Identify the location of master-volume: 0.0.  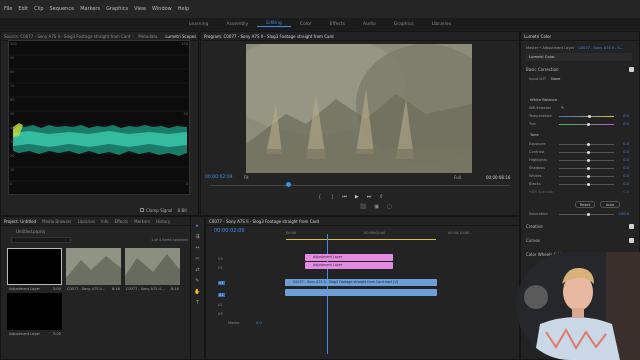
(259, 323).